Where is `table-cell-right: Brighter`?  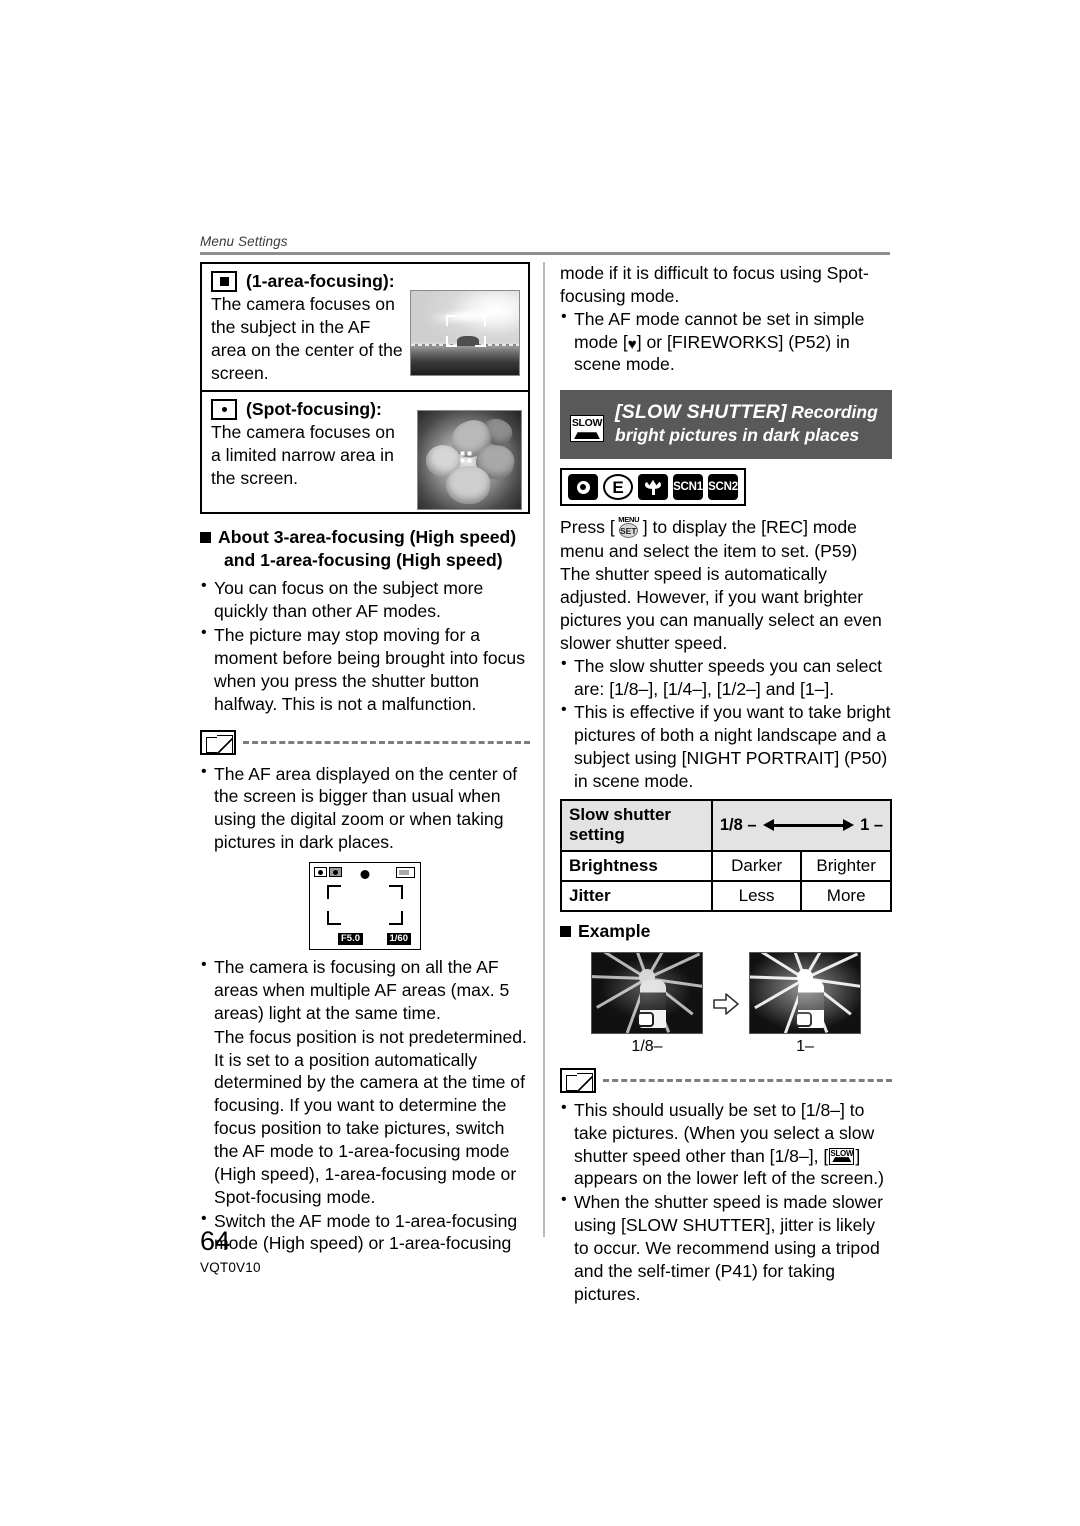 table-cell-right: Brighter is located at coordinates (846, 865).